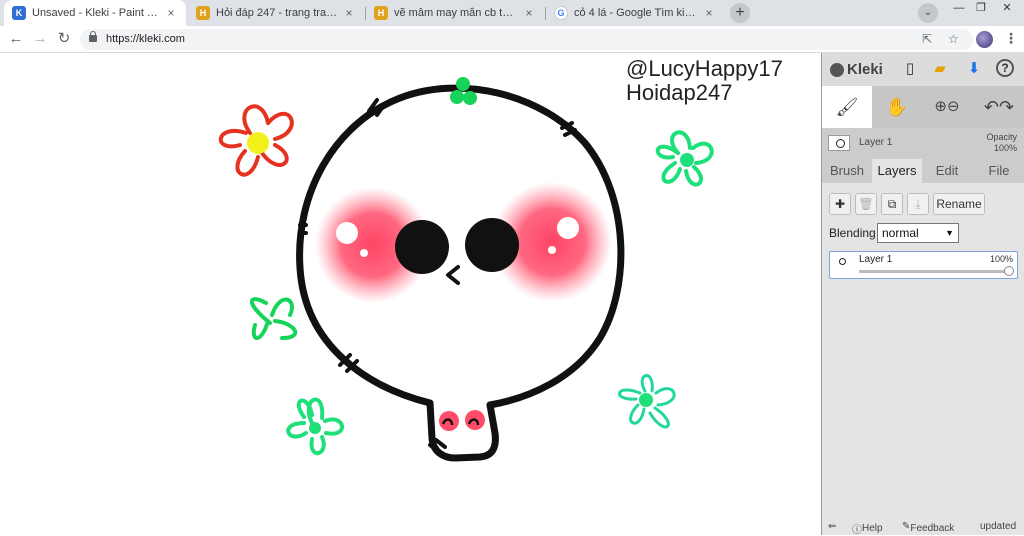 The height and width of the screenshot is (536, 1024). Describe the element at coordinates (704, 68) in the screenshot. I see `watermark-line: @LucyHappy17` at that location.